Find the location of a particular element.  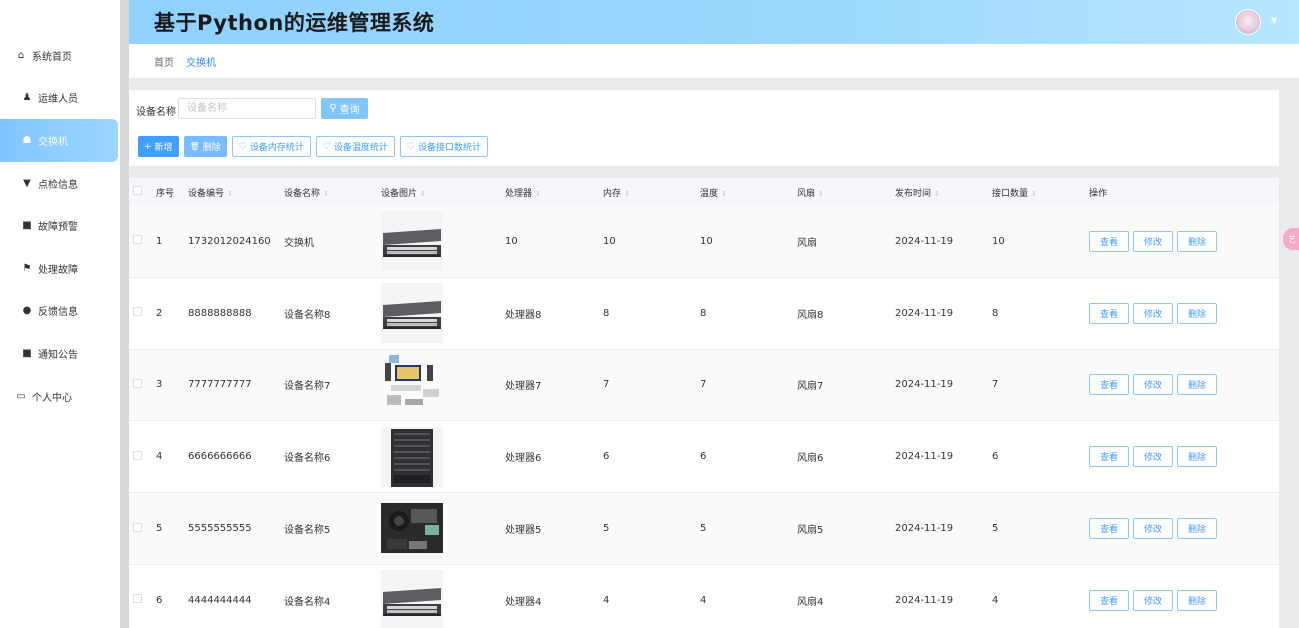

sidebar-item-profile: ▭ 个人中心 is located at coordinates (60, 396).